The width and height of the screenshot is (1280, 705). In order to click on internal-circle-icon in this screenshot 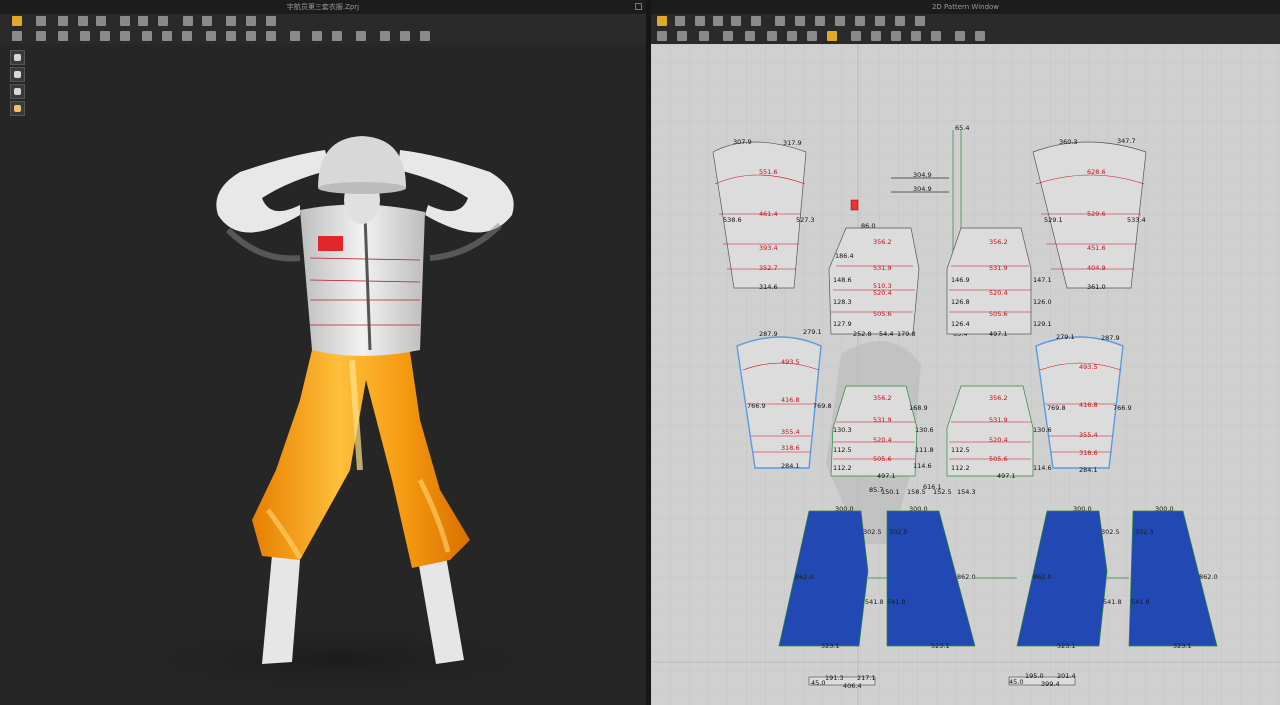, I will do `click(880, 21)`.